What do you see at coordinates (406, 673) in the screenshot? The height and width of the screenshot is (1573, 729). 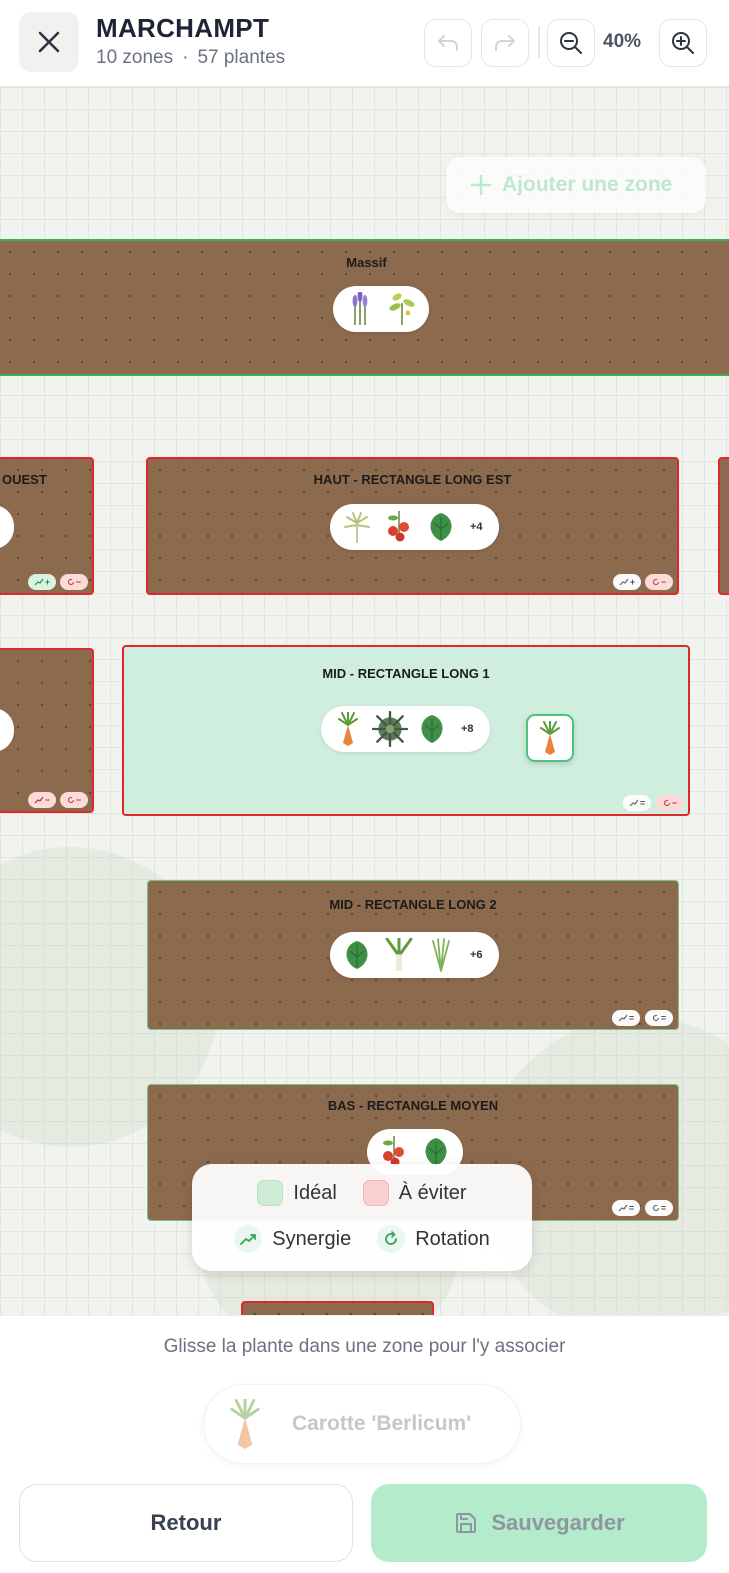 I see `zone-label: MID - RECTANGLE LONG 1` at bounding box center [406, 673].